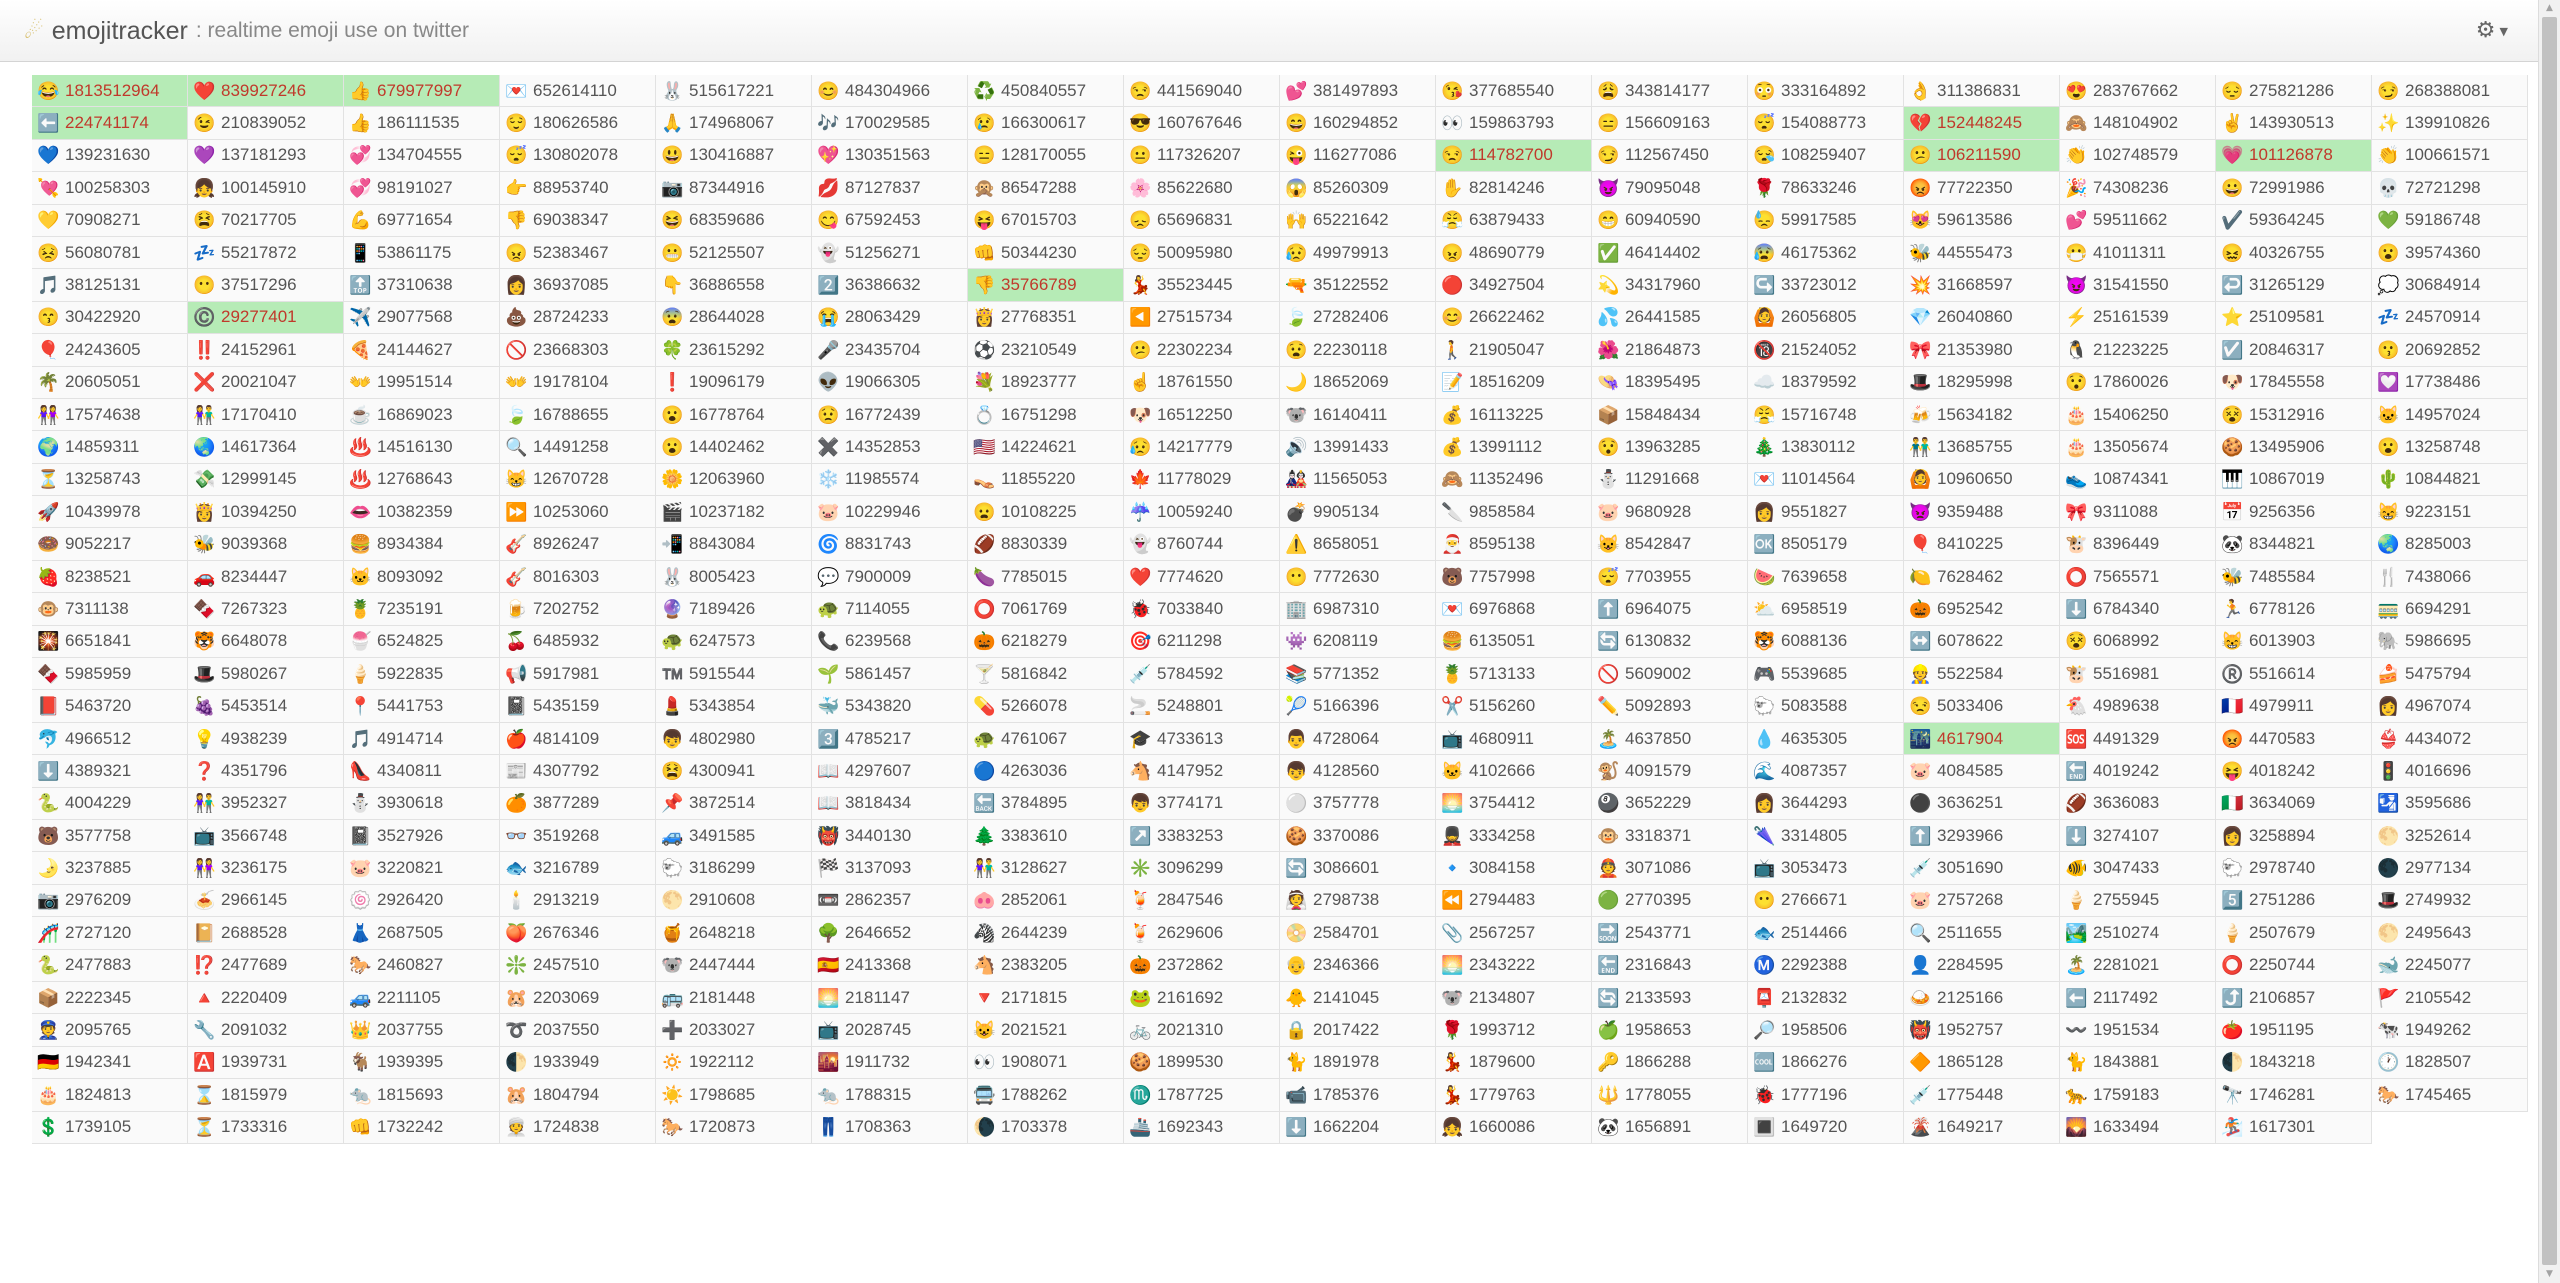 The height and width of the screenshot is (1283, 2560). What do you see at coordinates (1514, 285) in the screenshot?
I see `emoji-cell: 🔴 34927504` at bounding box center [1514, 285].